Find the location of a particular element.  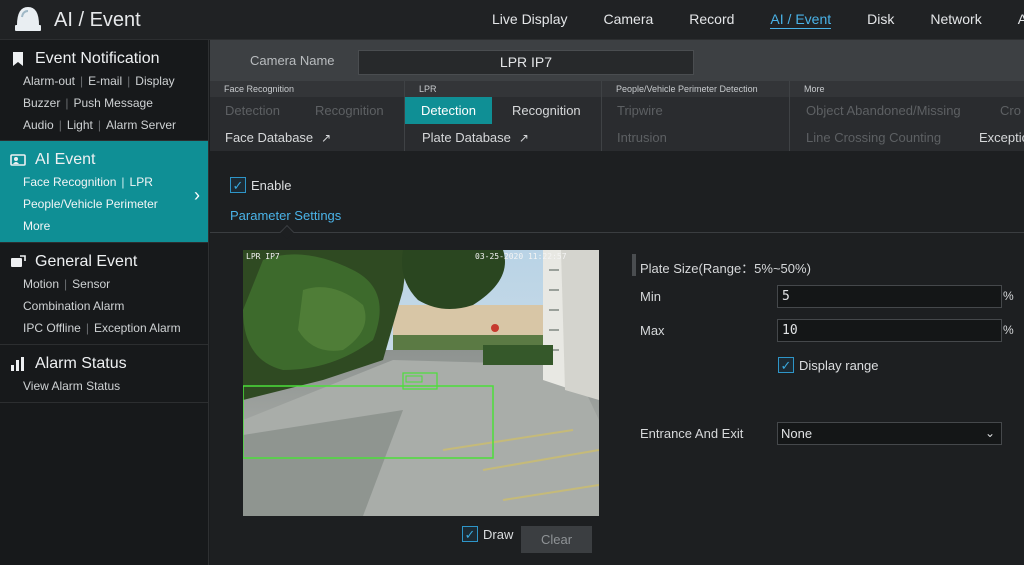

tab-group-header: Face Recognition is located at coordinates (307, 89).